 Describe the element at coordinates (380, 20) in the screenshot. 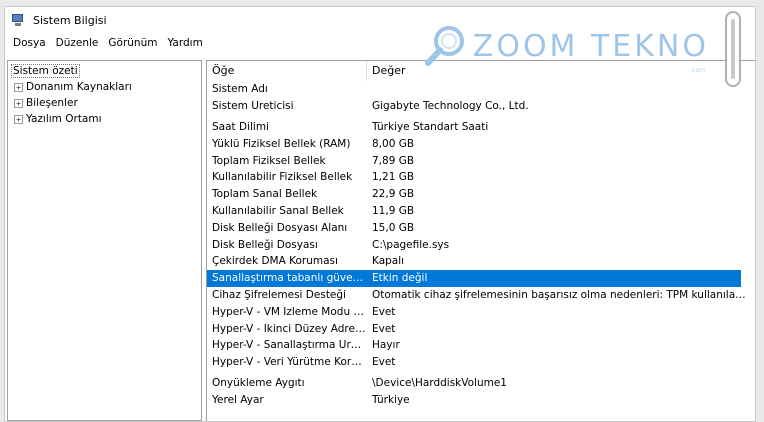

I see `title-bar: Sistem Bilgisi` at that location.